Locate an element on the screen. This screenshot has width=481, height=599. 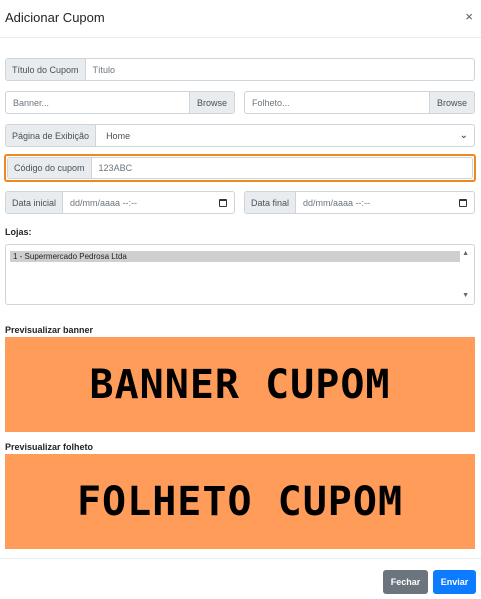
titulo-input-group: Título do Cupom Título is located at coordinates (240, 69).